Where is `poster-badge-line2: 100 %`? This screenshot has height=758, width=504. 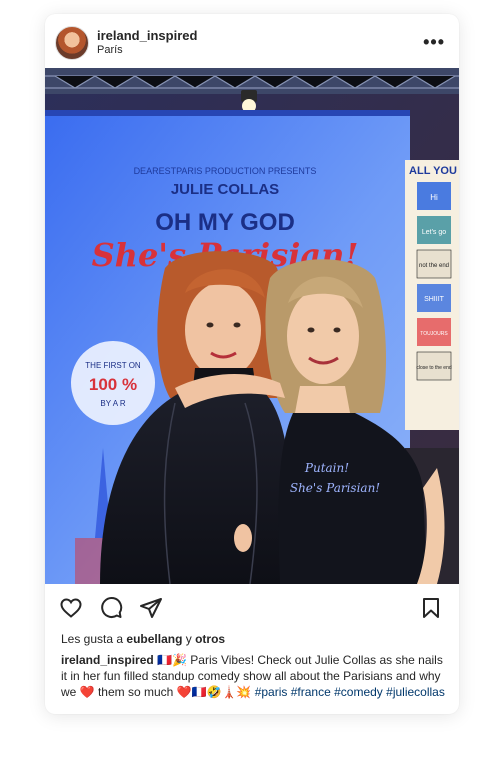
poster-badge-line2: 100 % is located at coordinates (113, 384).